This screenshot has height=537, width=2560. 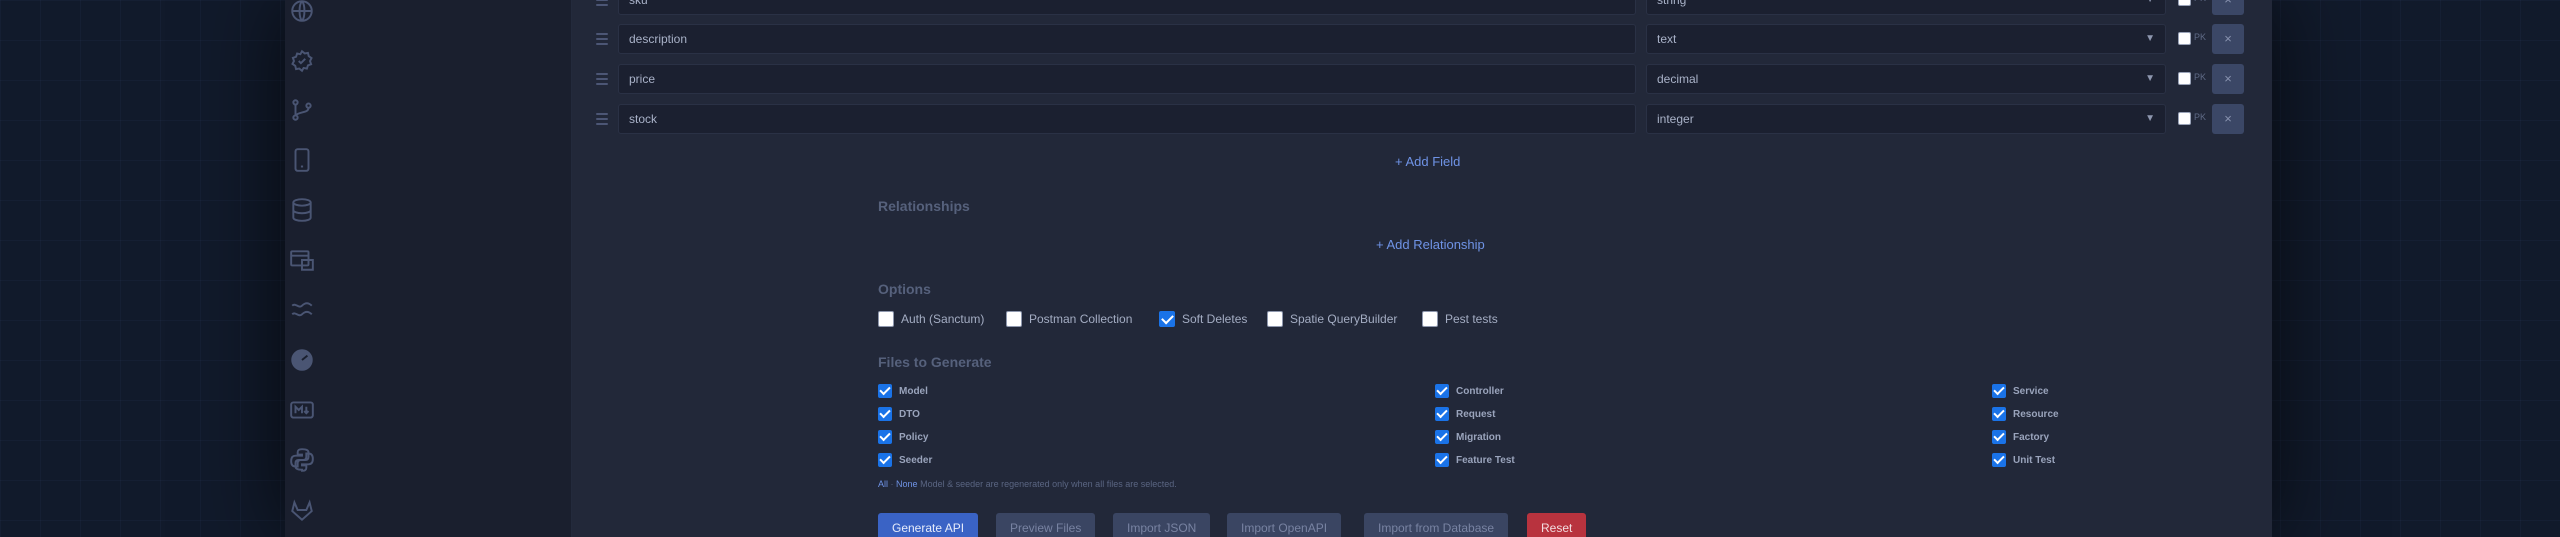 I want to click on field-row: price decimal ▼ PK ×, so click(x=1422, y=79).